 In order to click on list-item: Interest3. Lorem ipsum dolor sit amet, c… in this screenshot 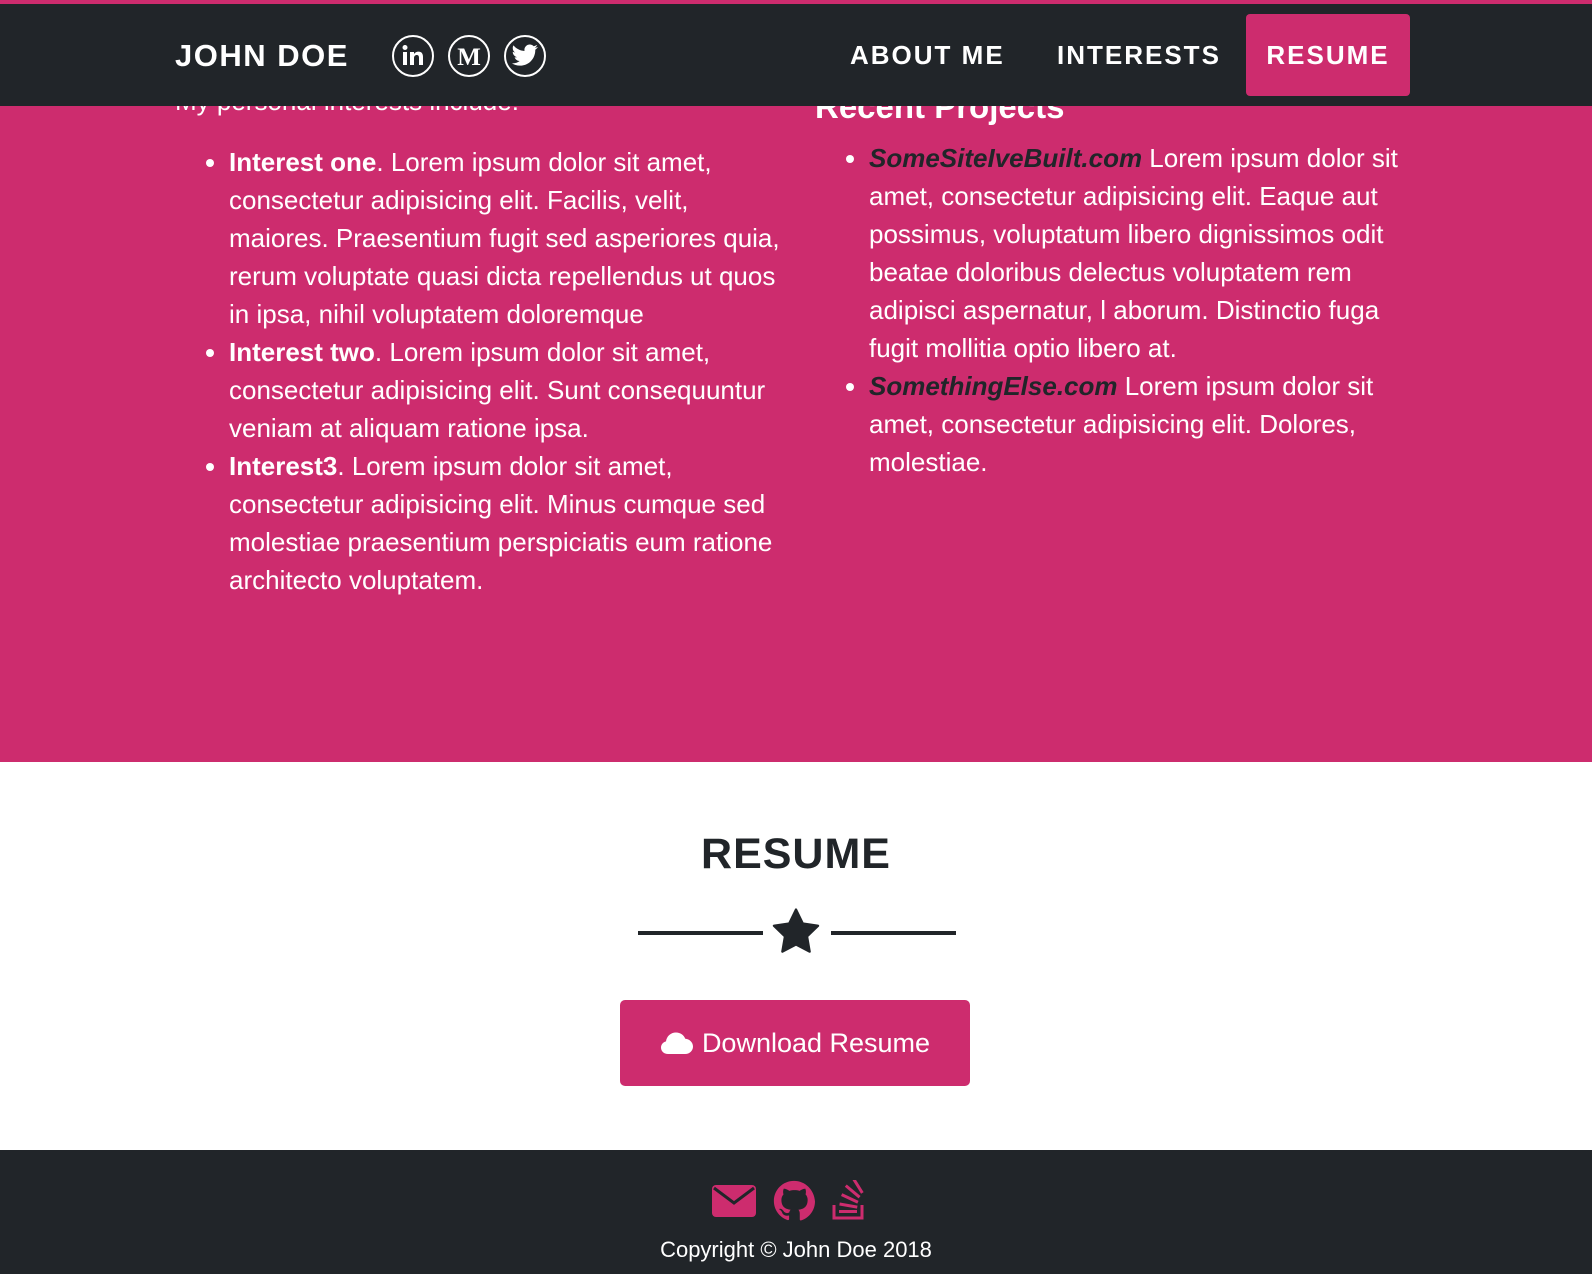, I will do `click(509, 523)`.